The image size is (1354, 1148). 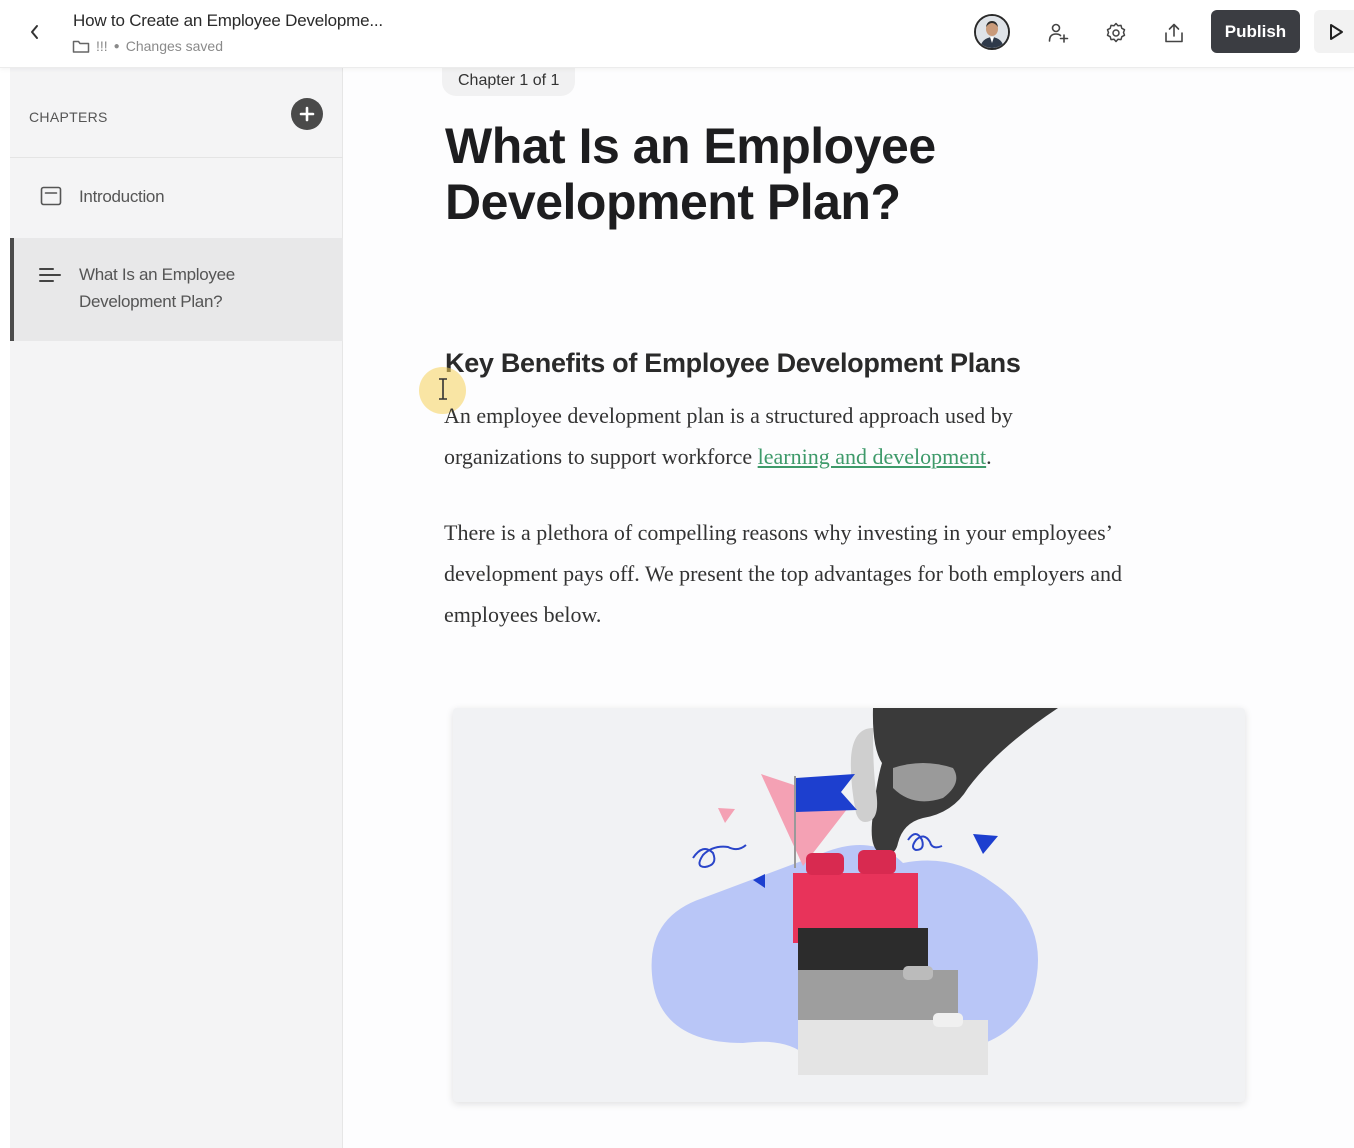 I want to click on learning-development-link: learning and development, so click(x=872, y=456).